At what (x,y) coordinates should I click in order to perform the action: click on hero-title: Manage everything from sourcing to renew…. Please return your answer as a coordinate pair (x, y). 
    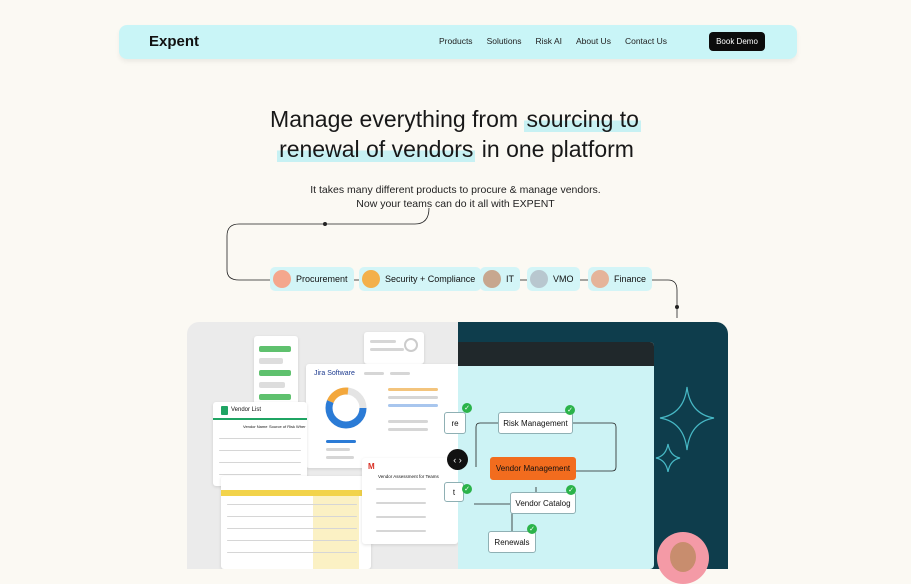
    Looking at the image, I should click on (455, 134).